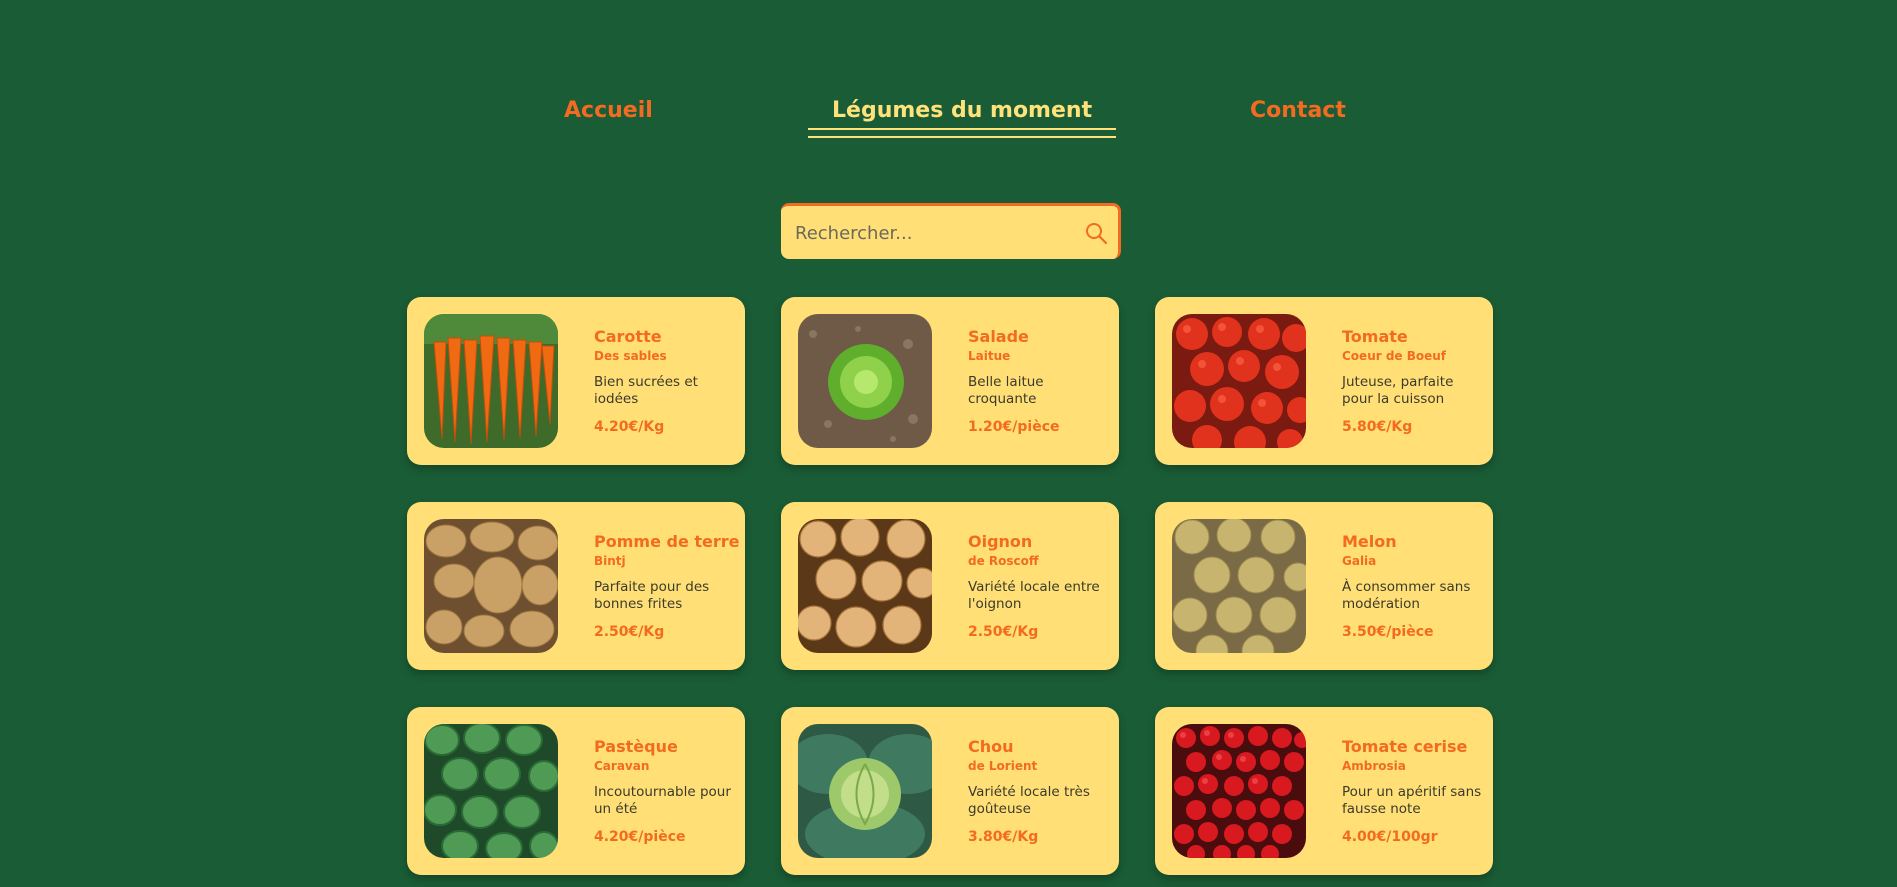 Image resolution: width=1897 pixels, height=887 pixels. What do you see at coordinates (1014, 427) in the screenshot?
I see `product-price: 1.20€/pièce` at bounding box center [1014, 427].